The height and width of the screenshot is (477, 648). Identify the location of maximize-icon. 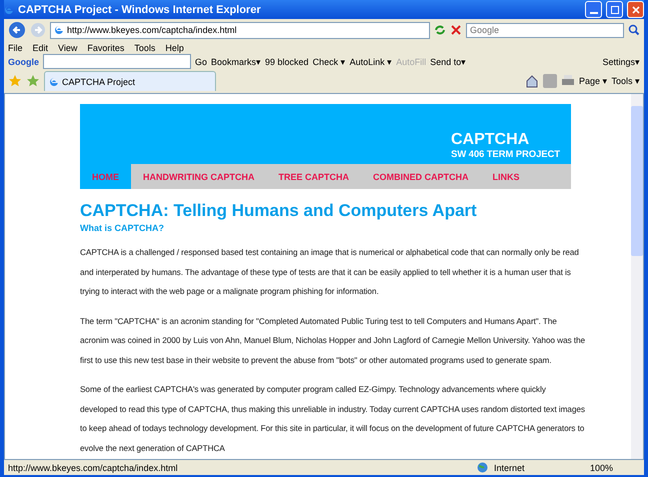
(614, 10).